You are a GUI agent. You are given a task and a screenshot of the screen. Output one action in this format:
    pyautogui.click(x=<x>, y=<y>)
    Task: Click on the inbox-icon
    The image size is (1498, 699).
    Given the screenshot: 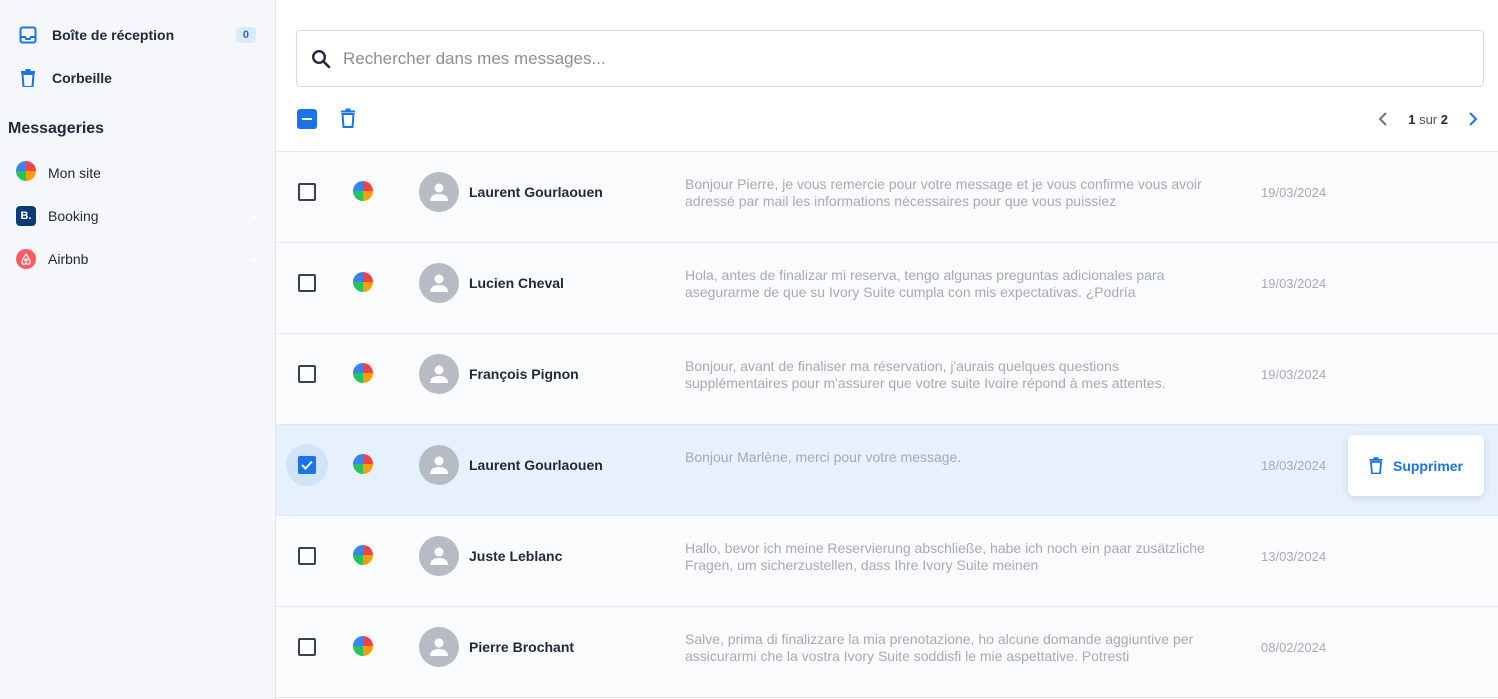 What is the action you would take?
    pyautogui.click(x=28, y=35)
    